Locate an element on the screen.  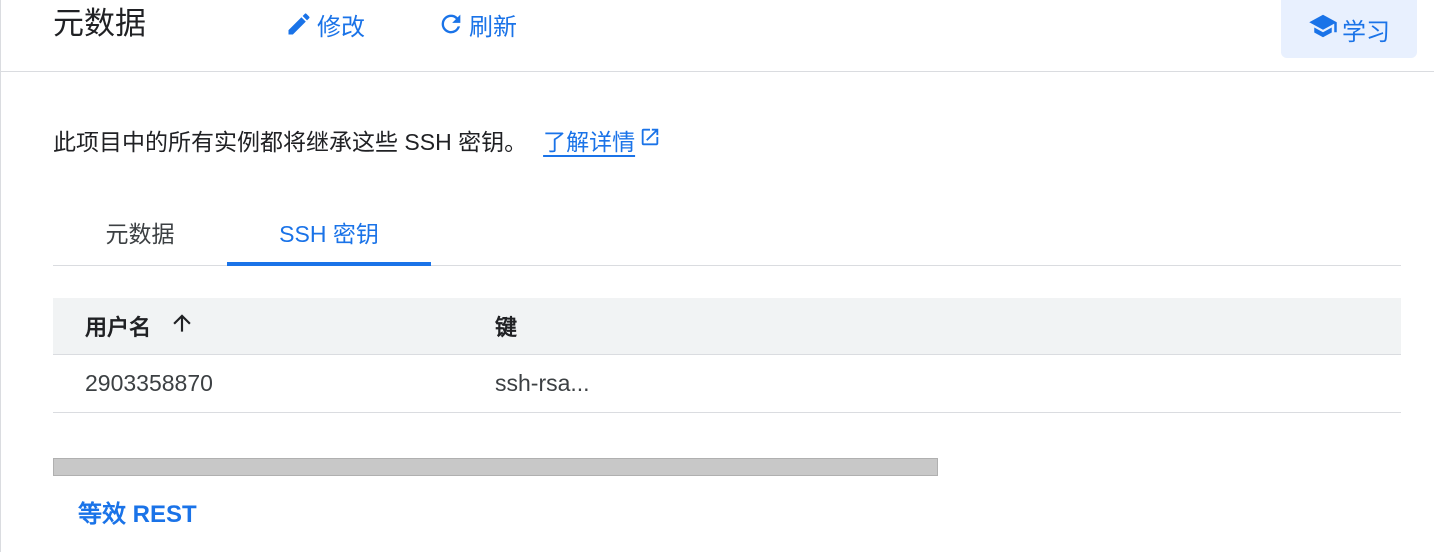
open-in-new-icon is located at coordinates (650, 140).